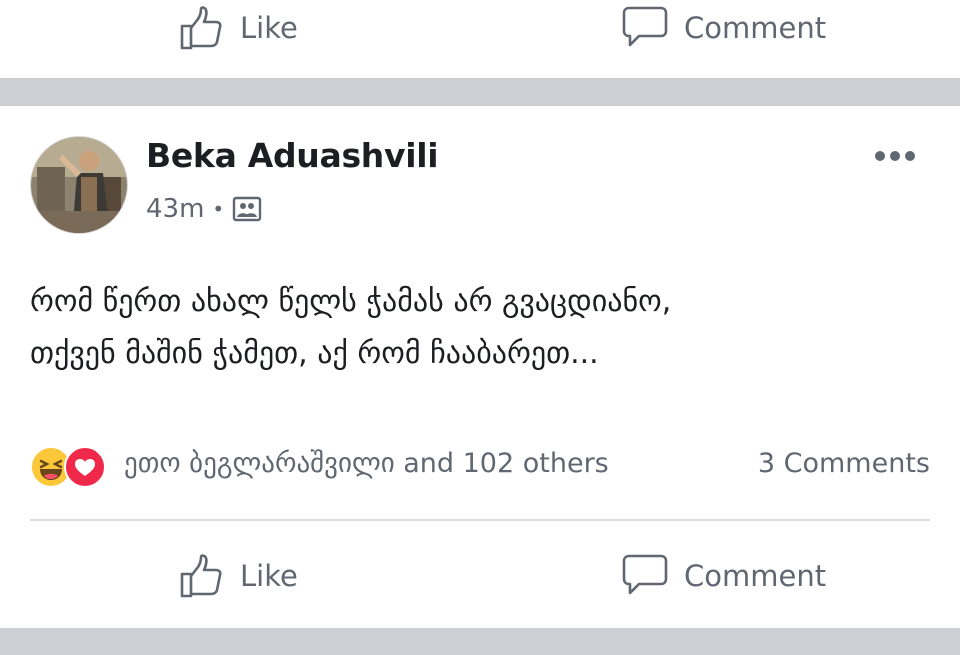 The image size is (960, 655). What do you see at coordinates (351, 301) in the screenshot?
I see `post-text-line: რომ წერთ ახალ წელს ჭამას არ გვაცდიანო,` at bounding box center [351, 301].